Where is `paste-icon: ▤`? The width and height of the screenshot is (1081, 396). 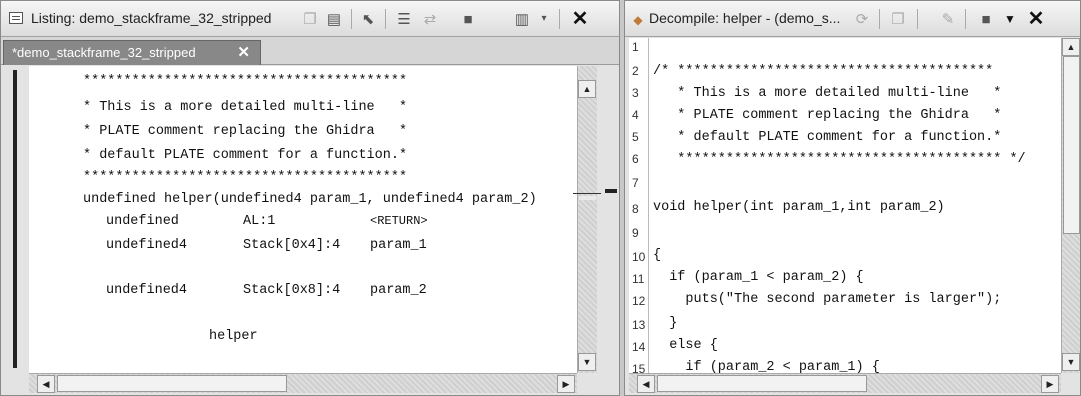
paste-icon: ▤ is located at coordinates (334, 19).